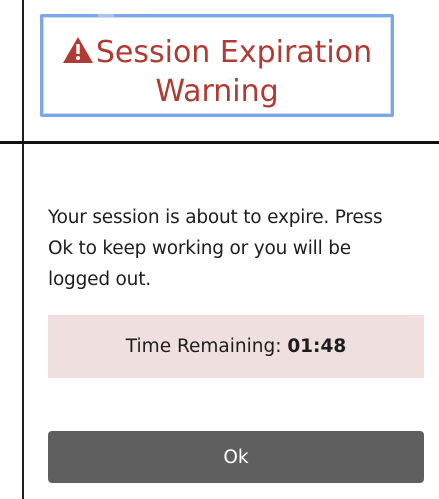 The height and width of the screenshot is (499, 439). What do you see at coordinates (317, 346) in the screenshot?
I see `time-remaining-value: 01:48` at bounding box center [317, 346].